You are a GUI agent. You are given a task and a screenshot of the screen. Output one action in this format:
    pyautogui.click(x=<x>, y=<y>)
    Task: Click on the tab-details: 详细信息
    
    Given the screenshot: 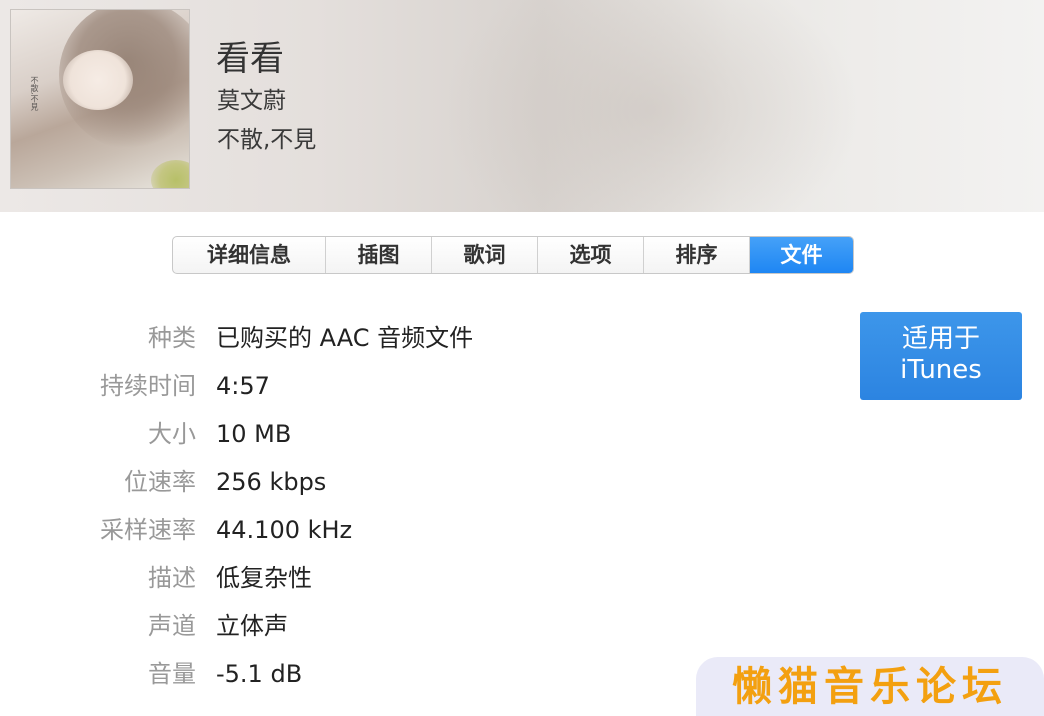 What is the action you would take?
    pyautogui.click(x=249, y=255)
    